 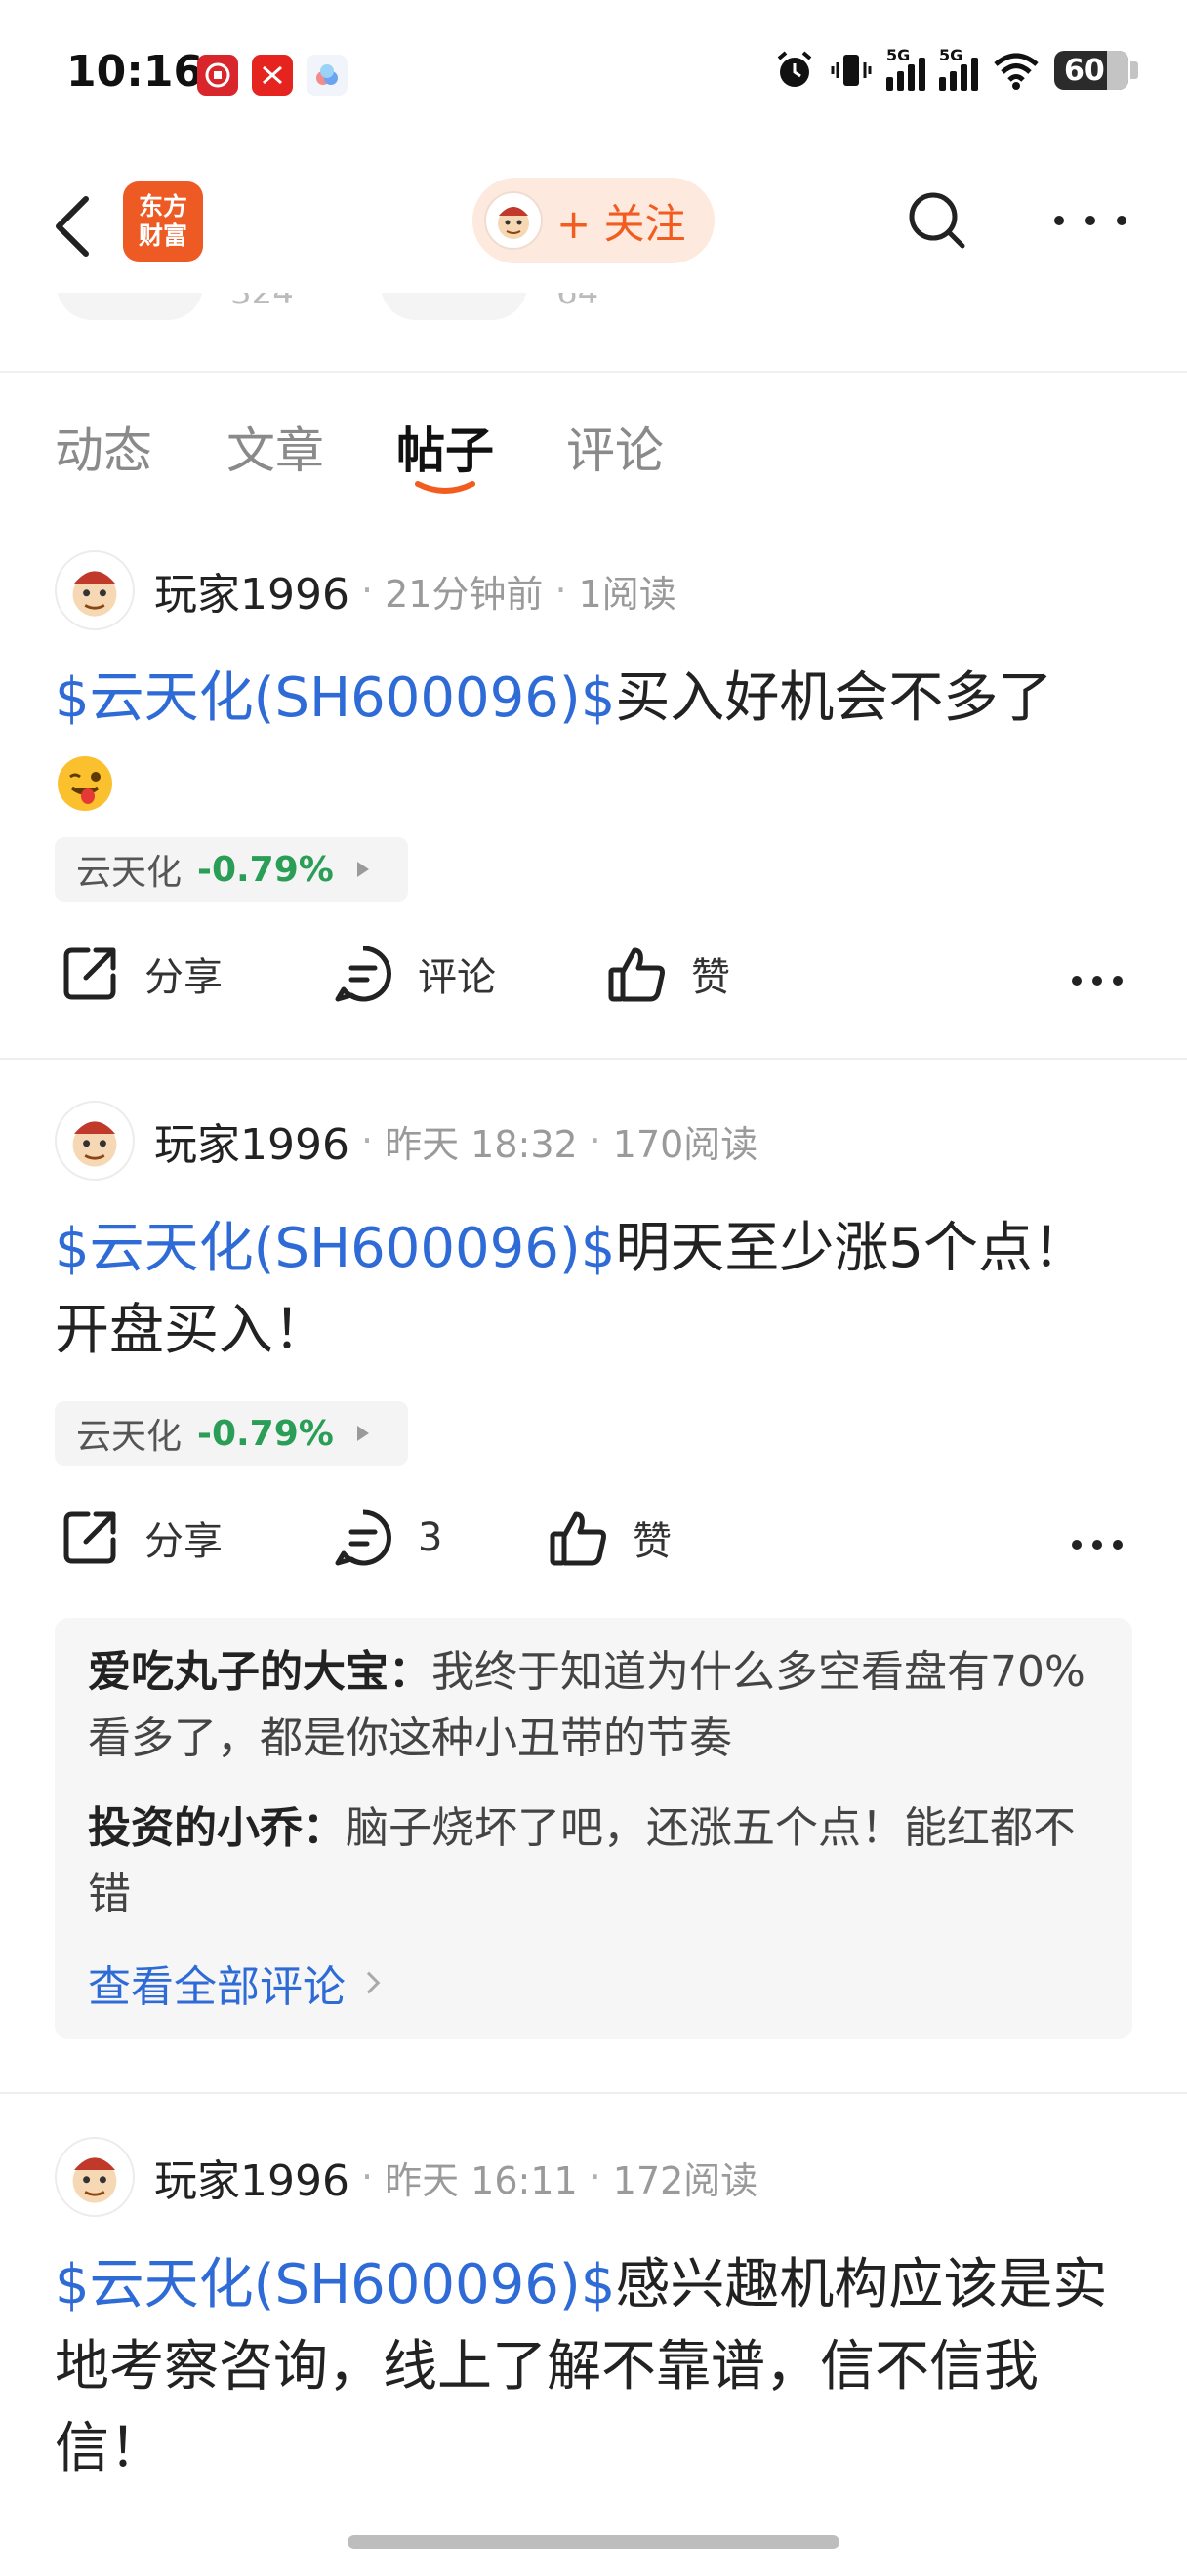 I want to click on comment-count: 3, so click(x=430, y=1537).